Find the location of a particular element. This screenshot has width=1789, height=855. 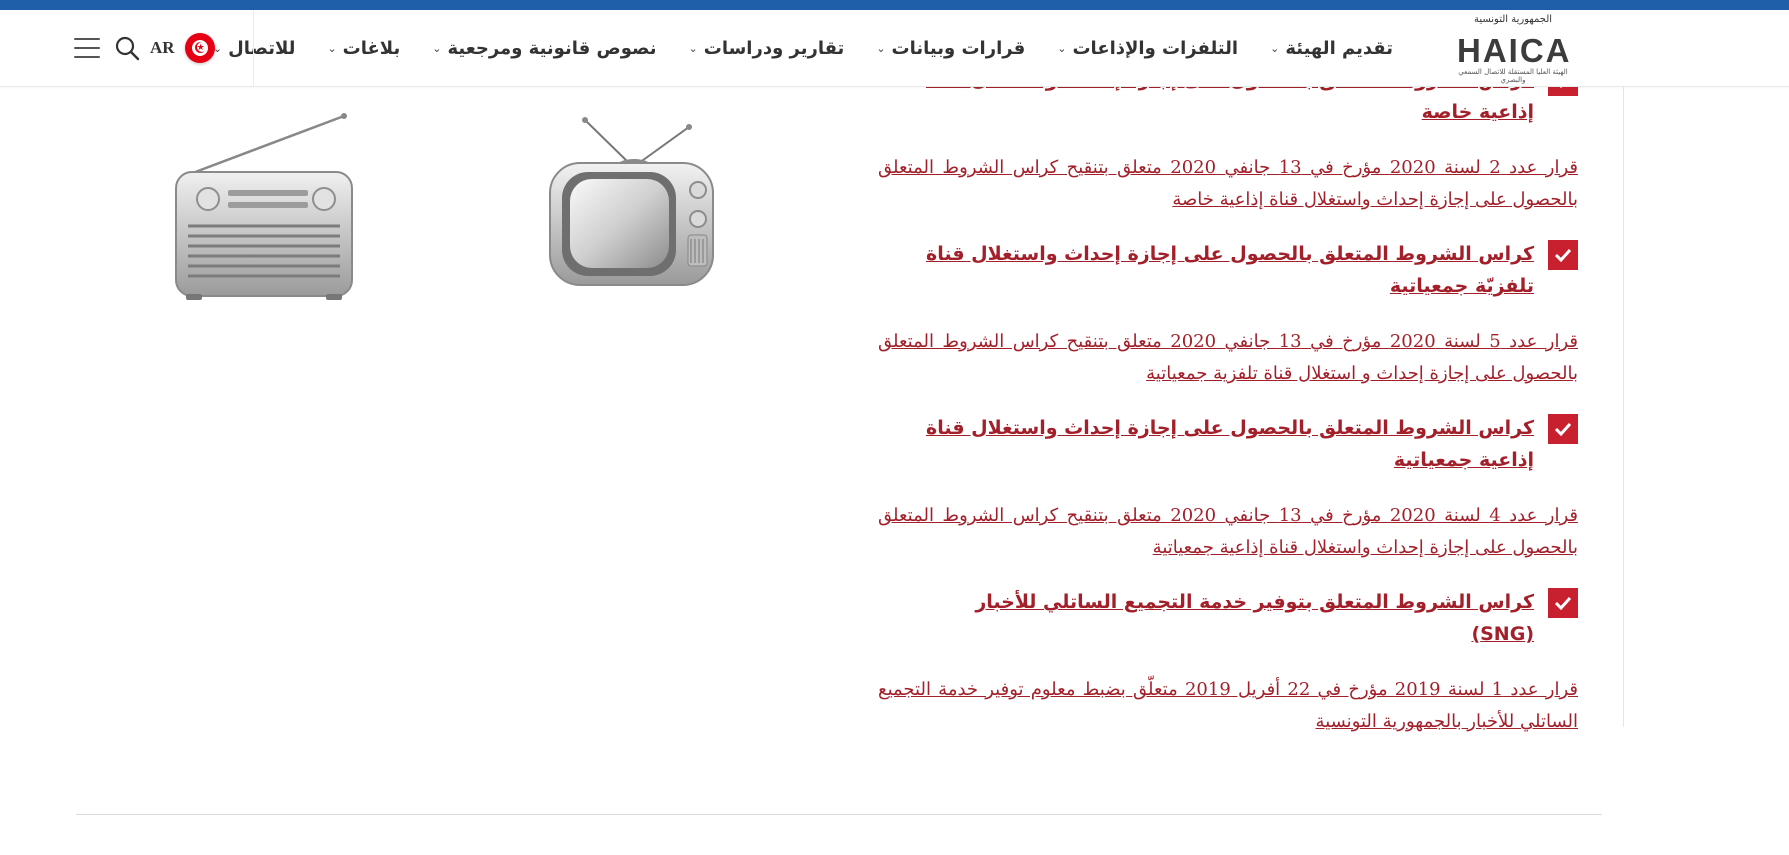

nav-separator is located at coordinates (253, 48).